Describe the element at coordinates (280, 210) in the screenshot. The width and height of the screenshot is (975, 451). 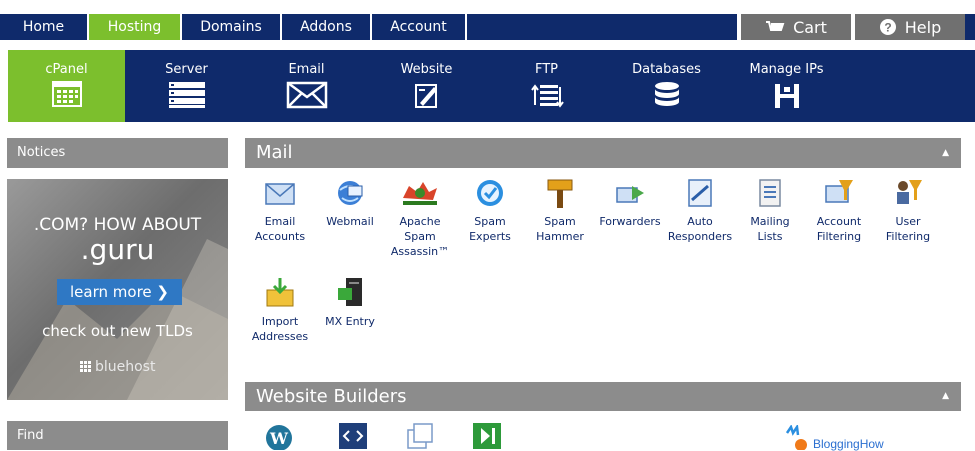
I see `mail-item-email-accounts: Email Accounts` at that location.